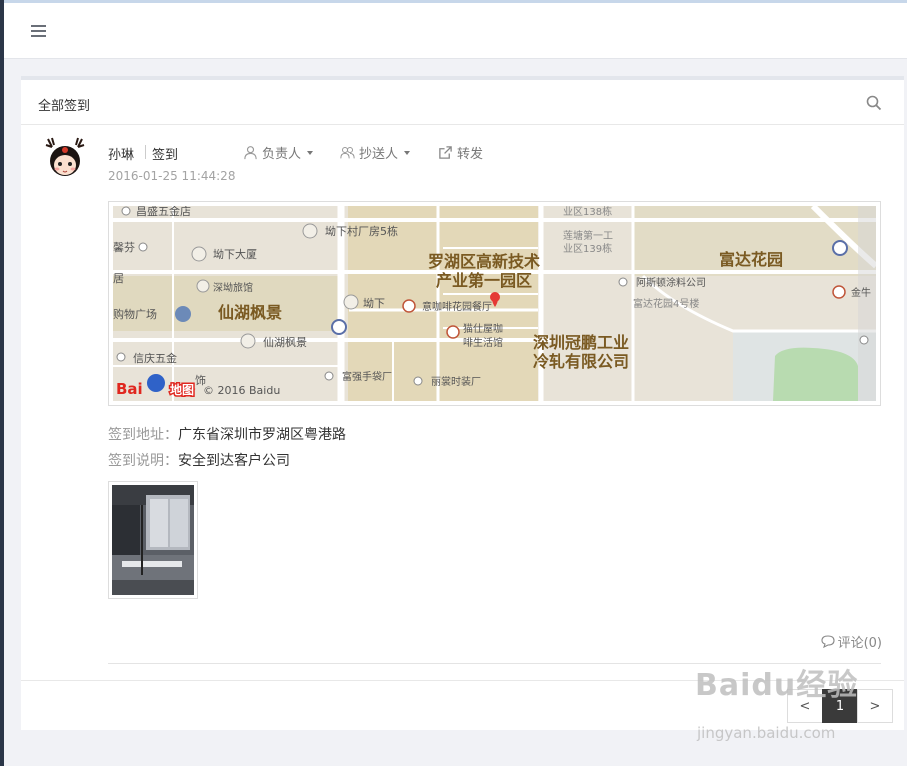 The image size is (907, 766). Describe the element at coordinates (455, 31) in the screenshot. I see `top-header` at that location.